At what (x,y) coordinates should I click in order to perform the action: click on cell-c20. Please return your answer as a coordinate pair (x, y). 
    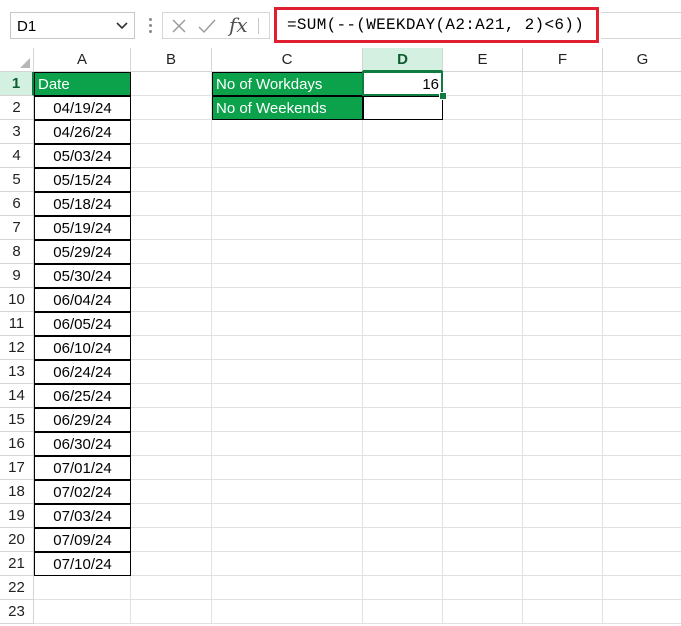
    Looking at the image, I should click on (287, 540).